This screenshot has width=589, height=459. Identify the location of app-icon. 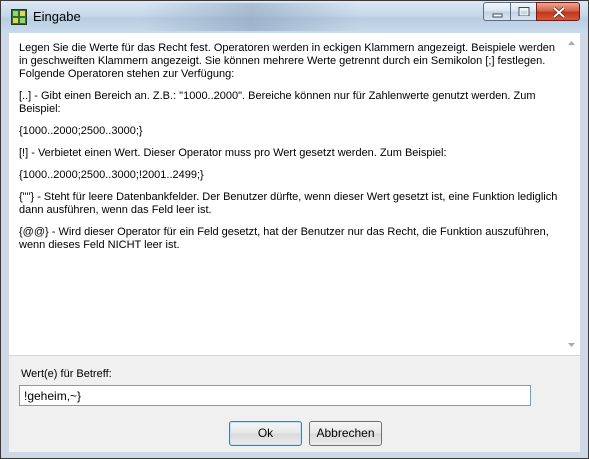
(19, 17).